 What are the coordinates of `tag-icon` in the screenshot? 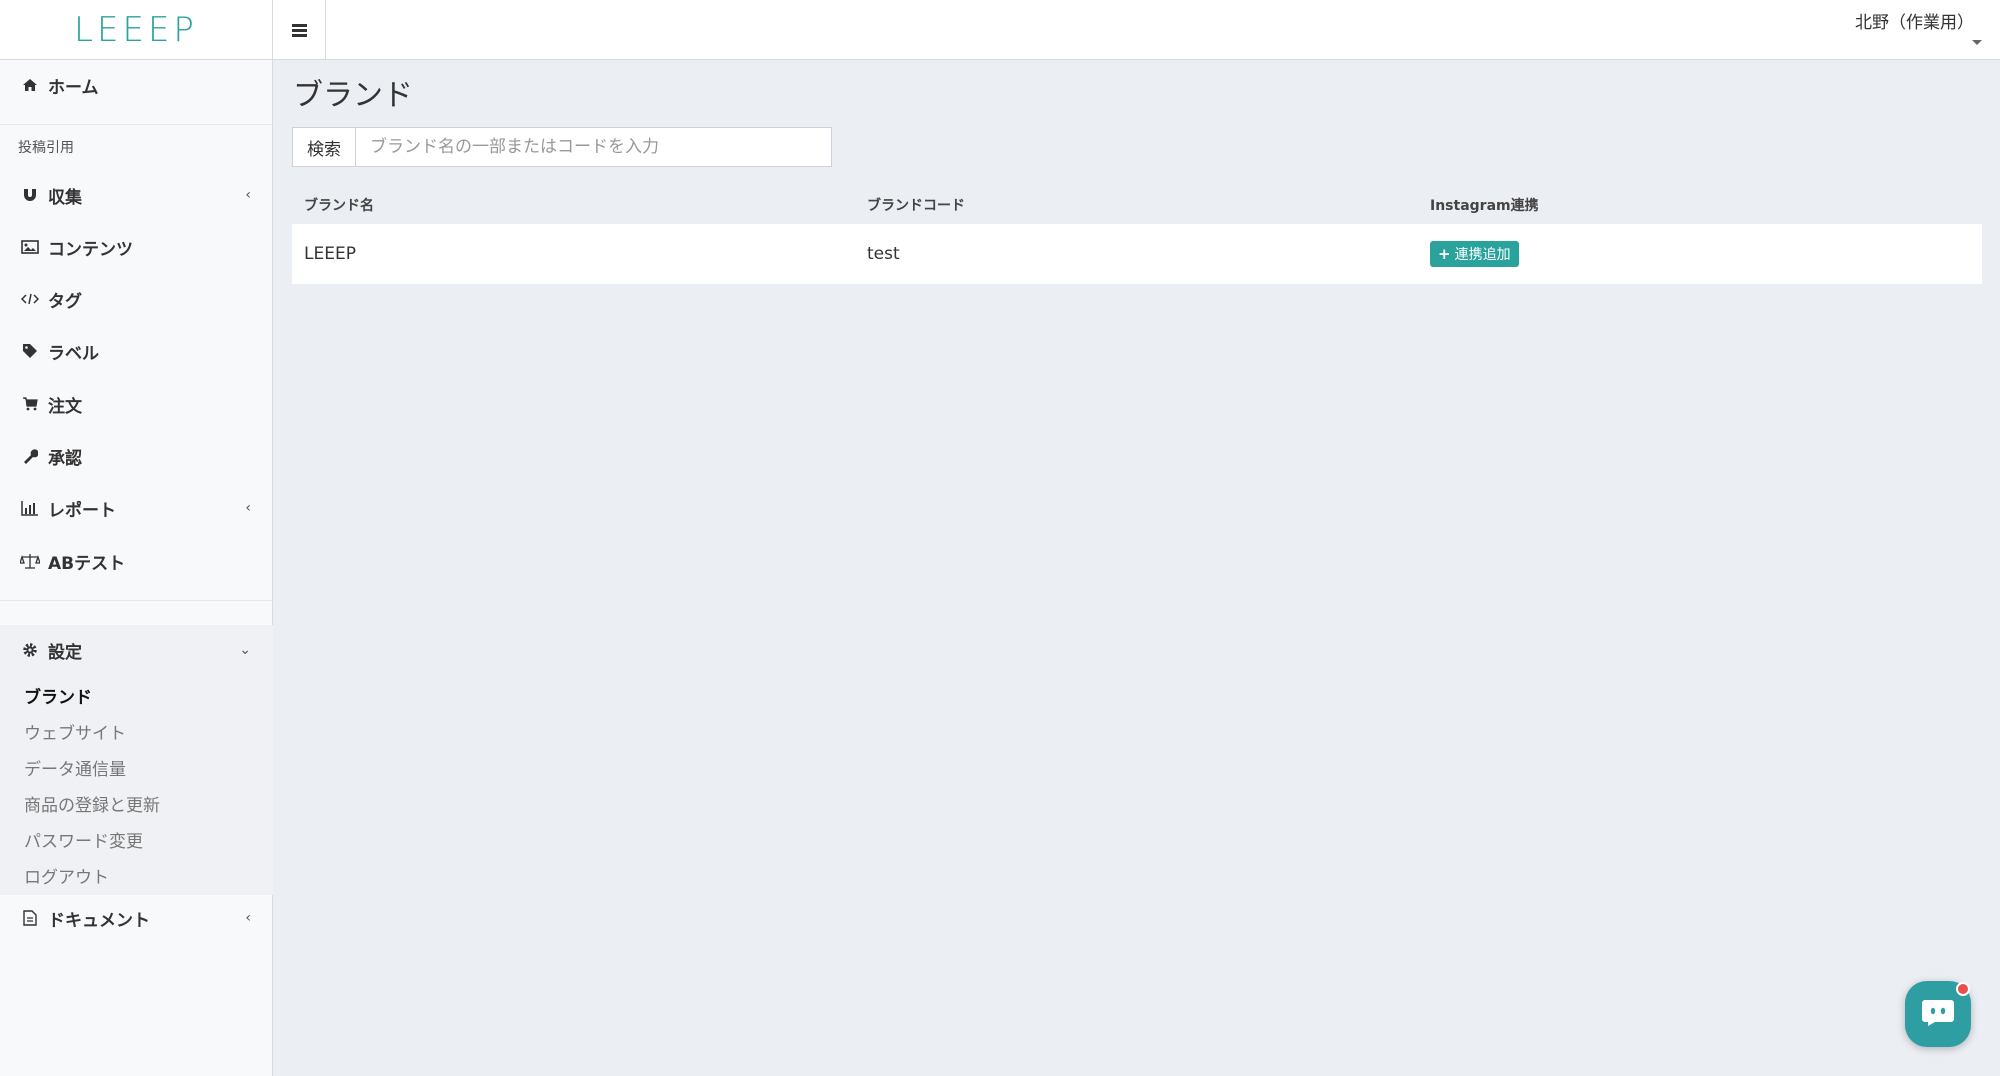 It's located at (30, 351).